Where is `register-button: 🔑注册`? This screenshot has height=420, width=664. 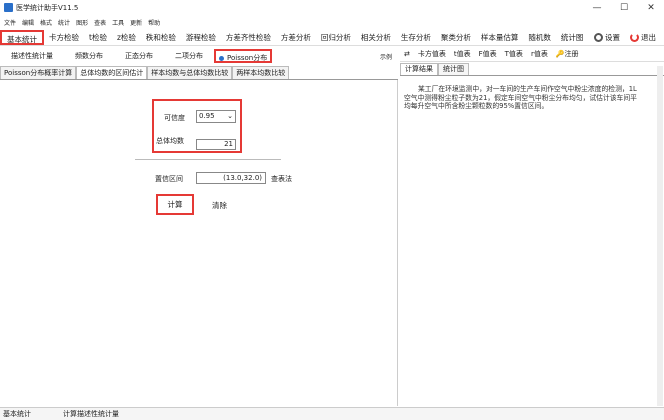
register-button: 🔑注册 is located at coordinates (567, 54).